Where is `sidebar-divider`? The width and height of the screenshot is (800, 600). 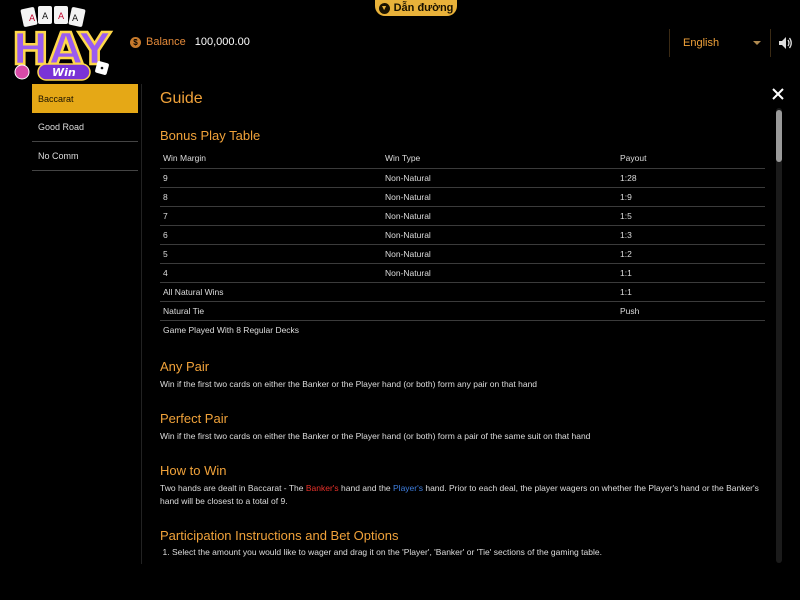
sidebar-divider is located at coordinates (141, 324).